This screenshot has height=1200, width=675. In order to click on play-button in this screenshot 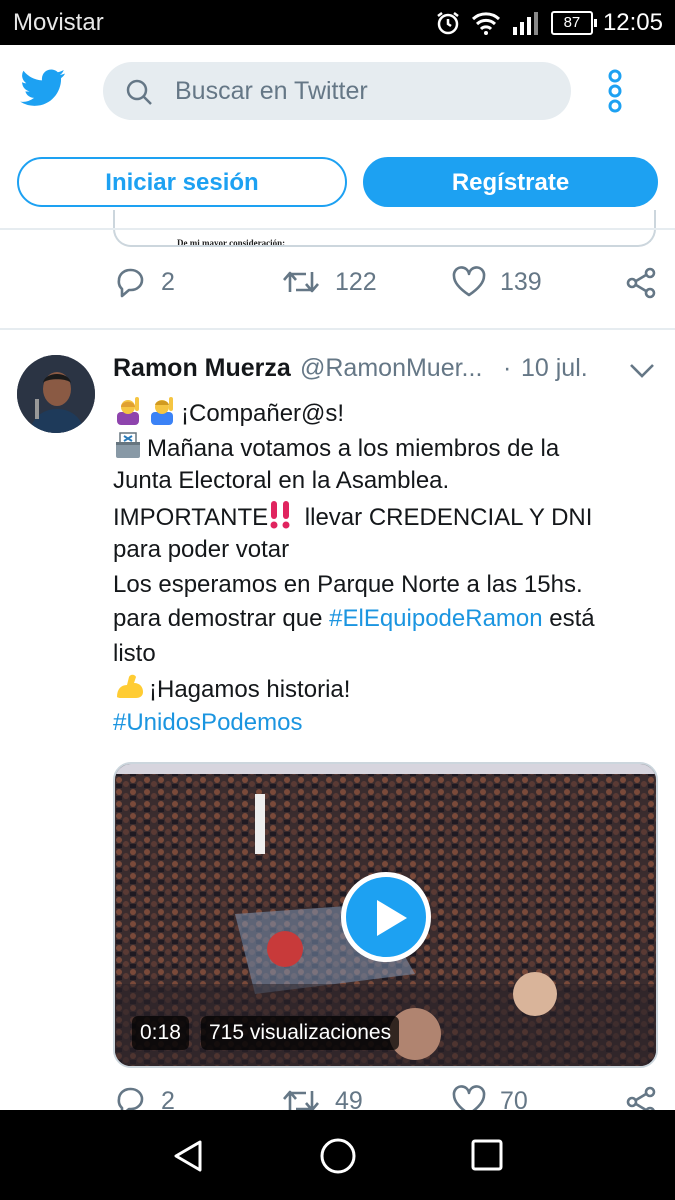, I will do `click(386, 917)`.